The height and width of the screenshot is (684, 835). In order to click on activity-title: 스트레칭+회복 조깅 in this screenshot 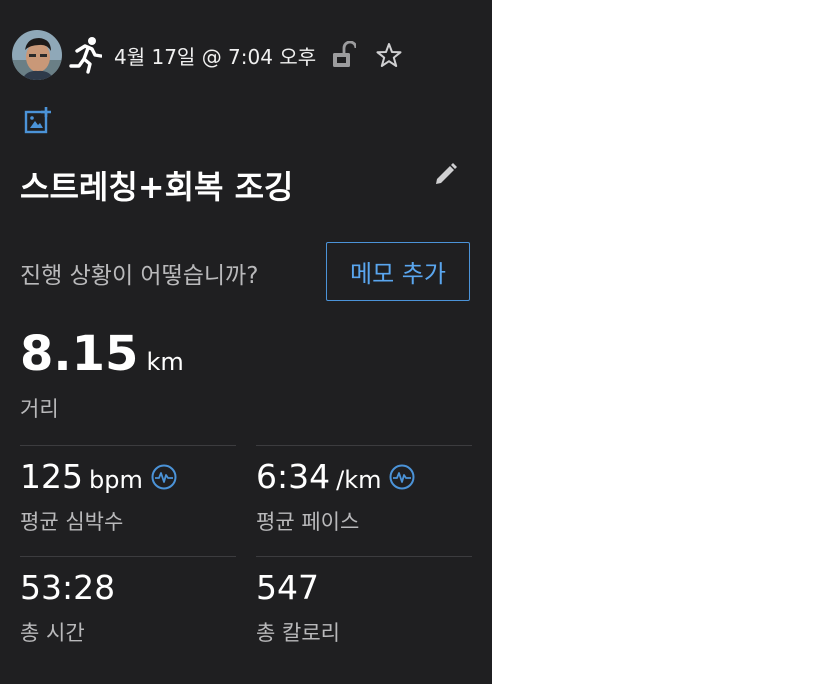, I will do `click(157, 187)`.